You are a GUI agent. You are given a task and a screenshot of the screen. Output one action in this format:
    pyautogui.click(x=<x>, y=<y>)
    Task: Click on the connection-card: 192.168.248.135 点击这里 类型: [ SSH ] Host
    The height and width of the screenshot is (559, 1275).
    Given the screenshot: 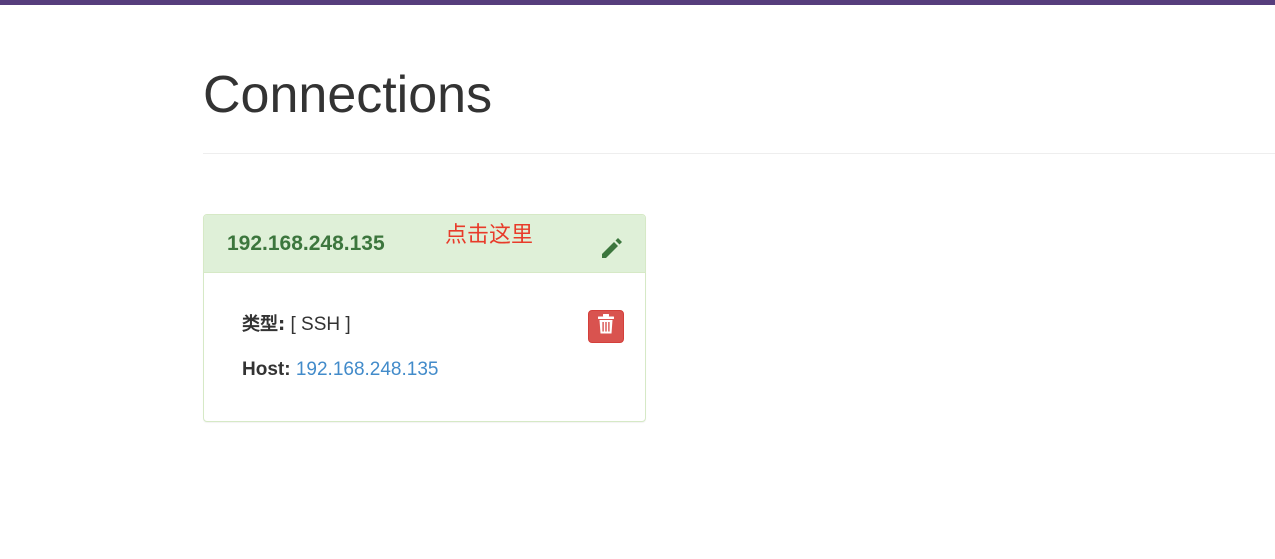 What is the action you would take?
    pyautogui.click(x=424, y=318)
    